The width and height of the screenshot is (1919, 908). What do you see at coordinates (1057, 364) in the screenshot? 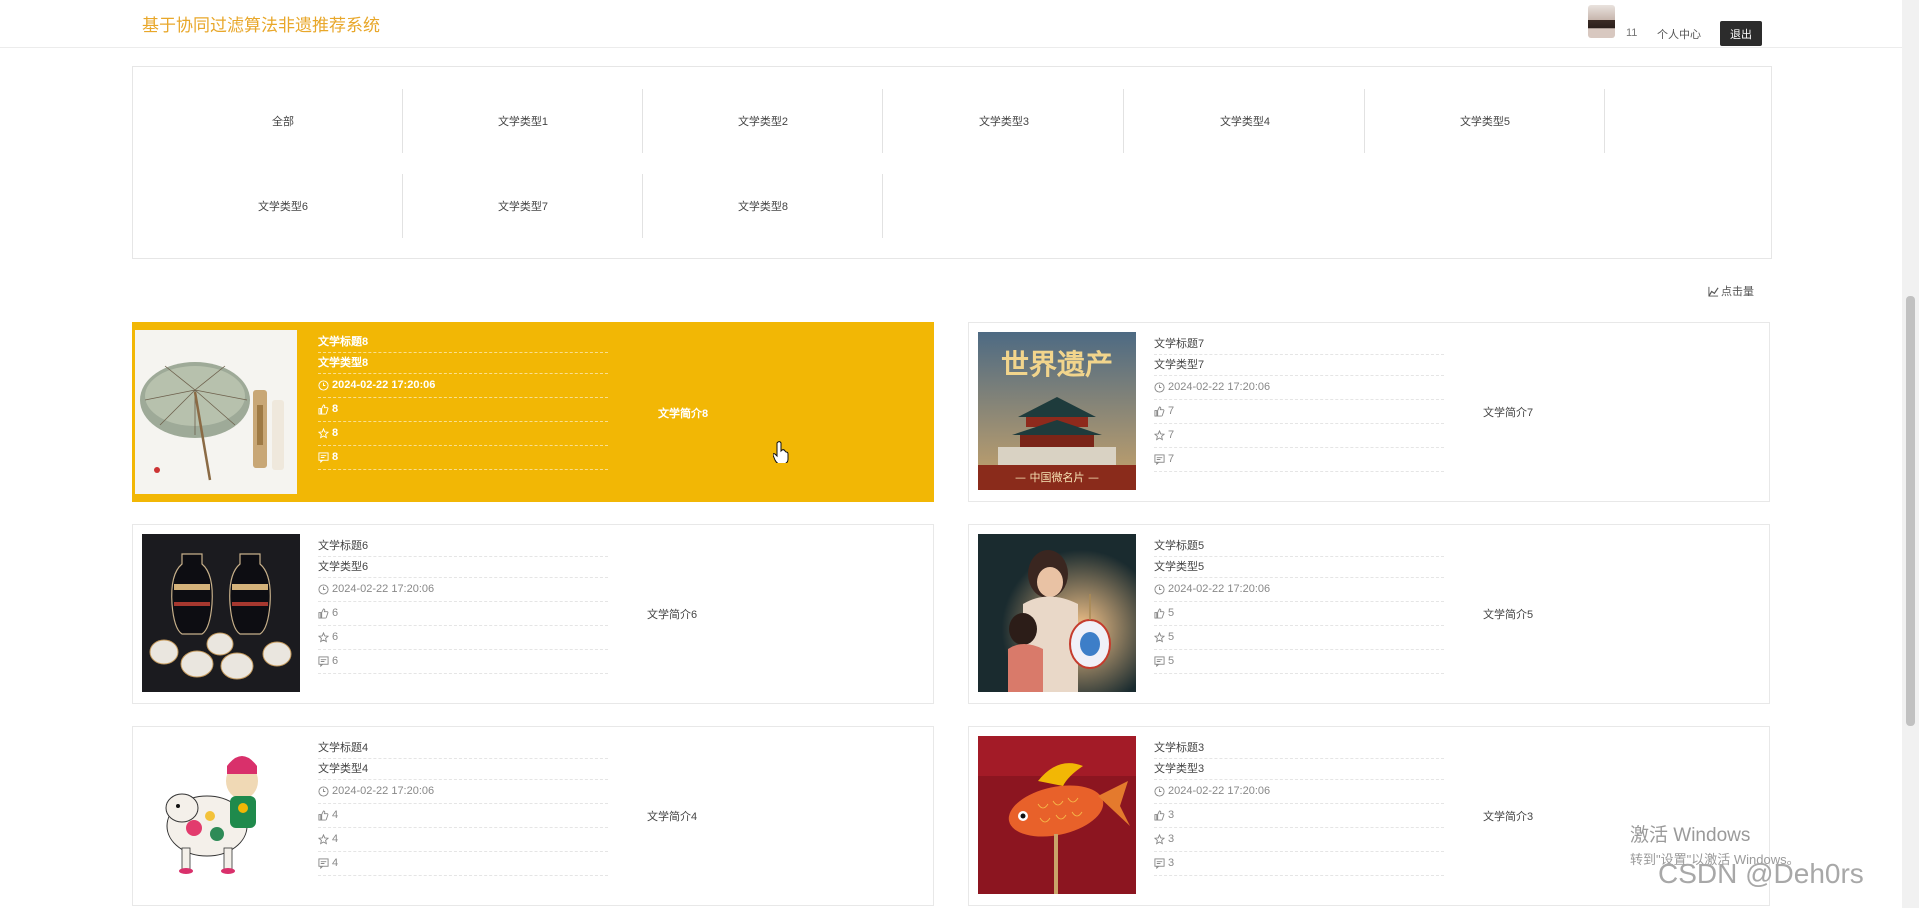
I see `image-caption-title: 世界遗产` at bounding box center [1057, 364].